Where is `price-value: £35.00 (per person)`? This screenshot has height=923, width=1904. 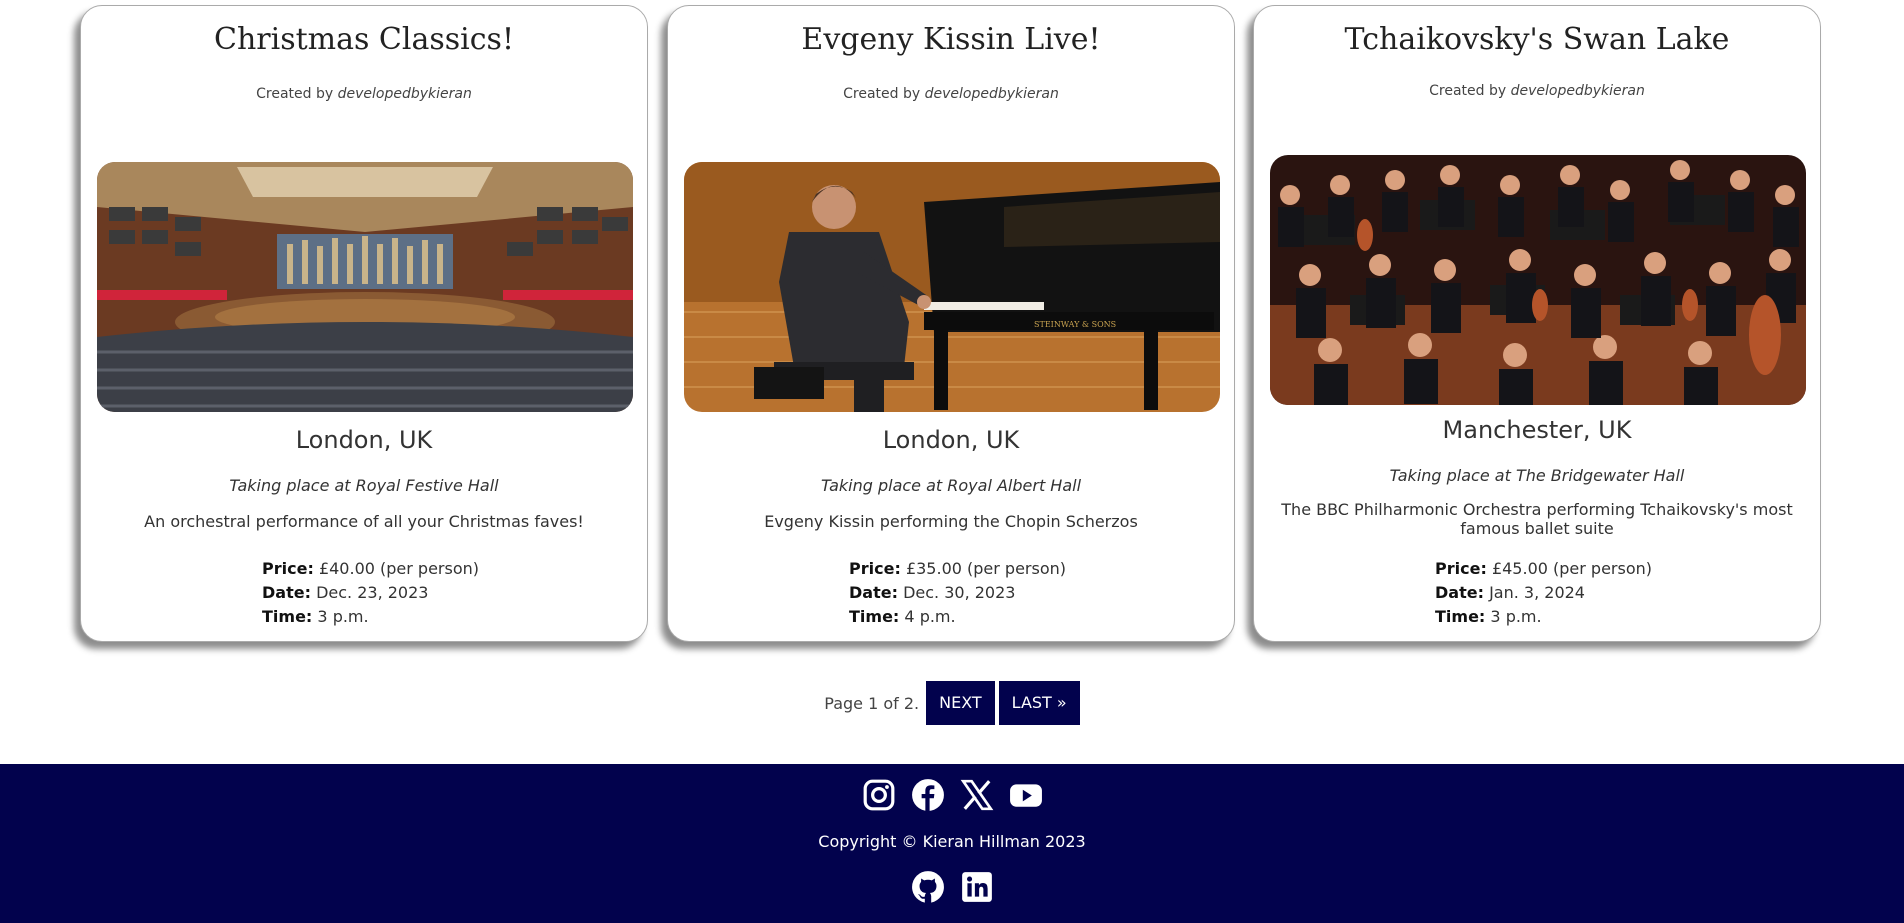
price-value: £35.00 (per person) is located at coordinates (985, 568).